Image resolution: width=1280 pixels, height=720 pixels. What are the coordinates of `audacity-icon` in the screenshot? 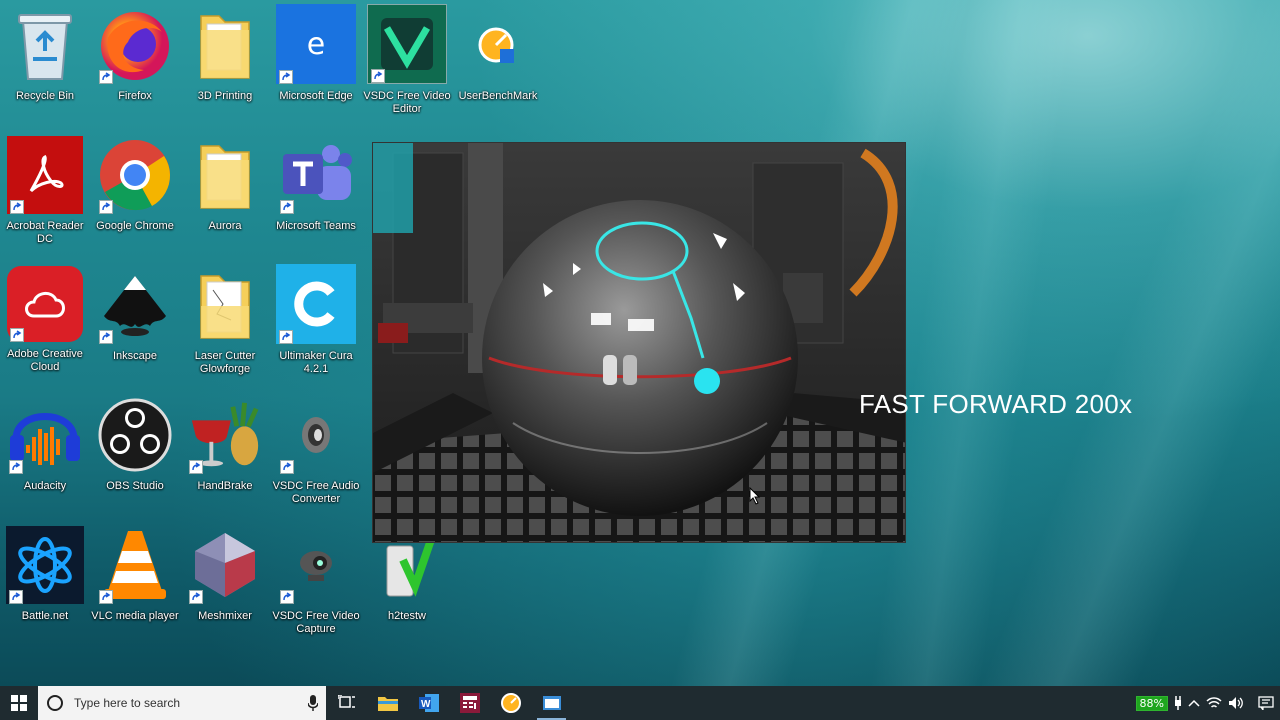 It's located at (45, 435).